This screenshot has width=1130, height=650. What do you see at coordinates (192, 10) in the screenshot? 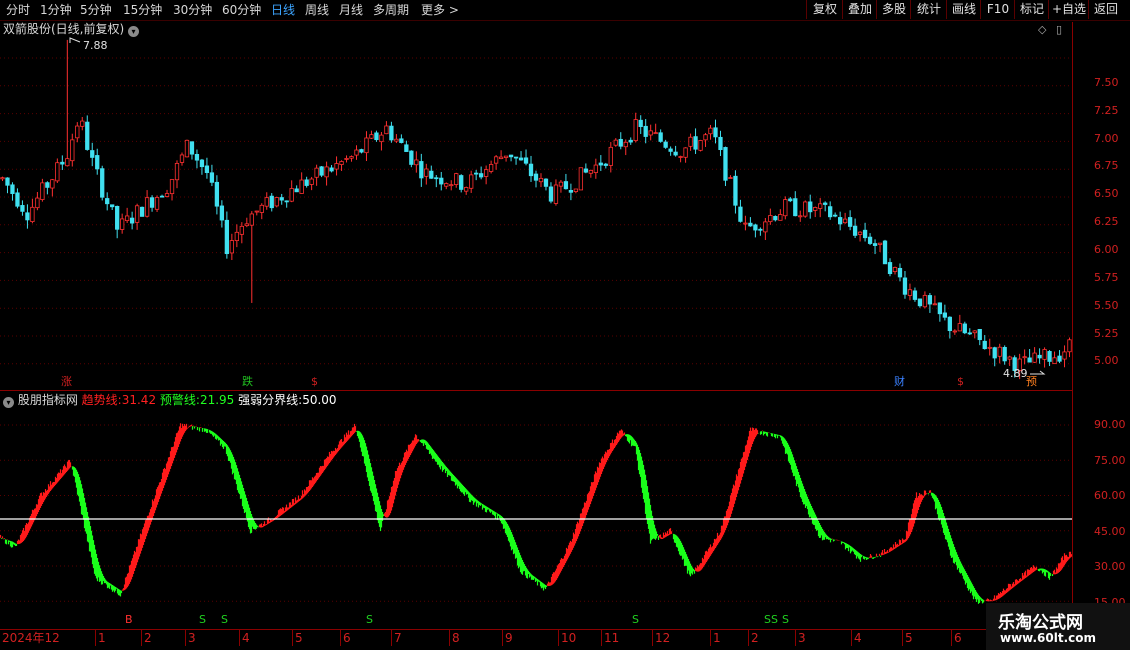
I see `period-tab-30min: 30分钟` at bounding box center [192, 10].